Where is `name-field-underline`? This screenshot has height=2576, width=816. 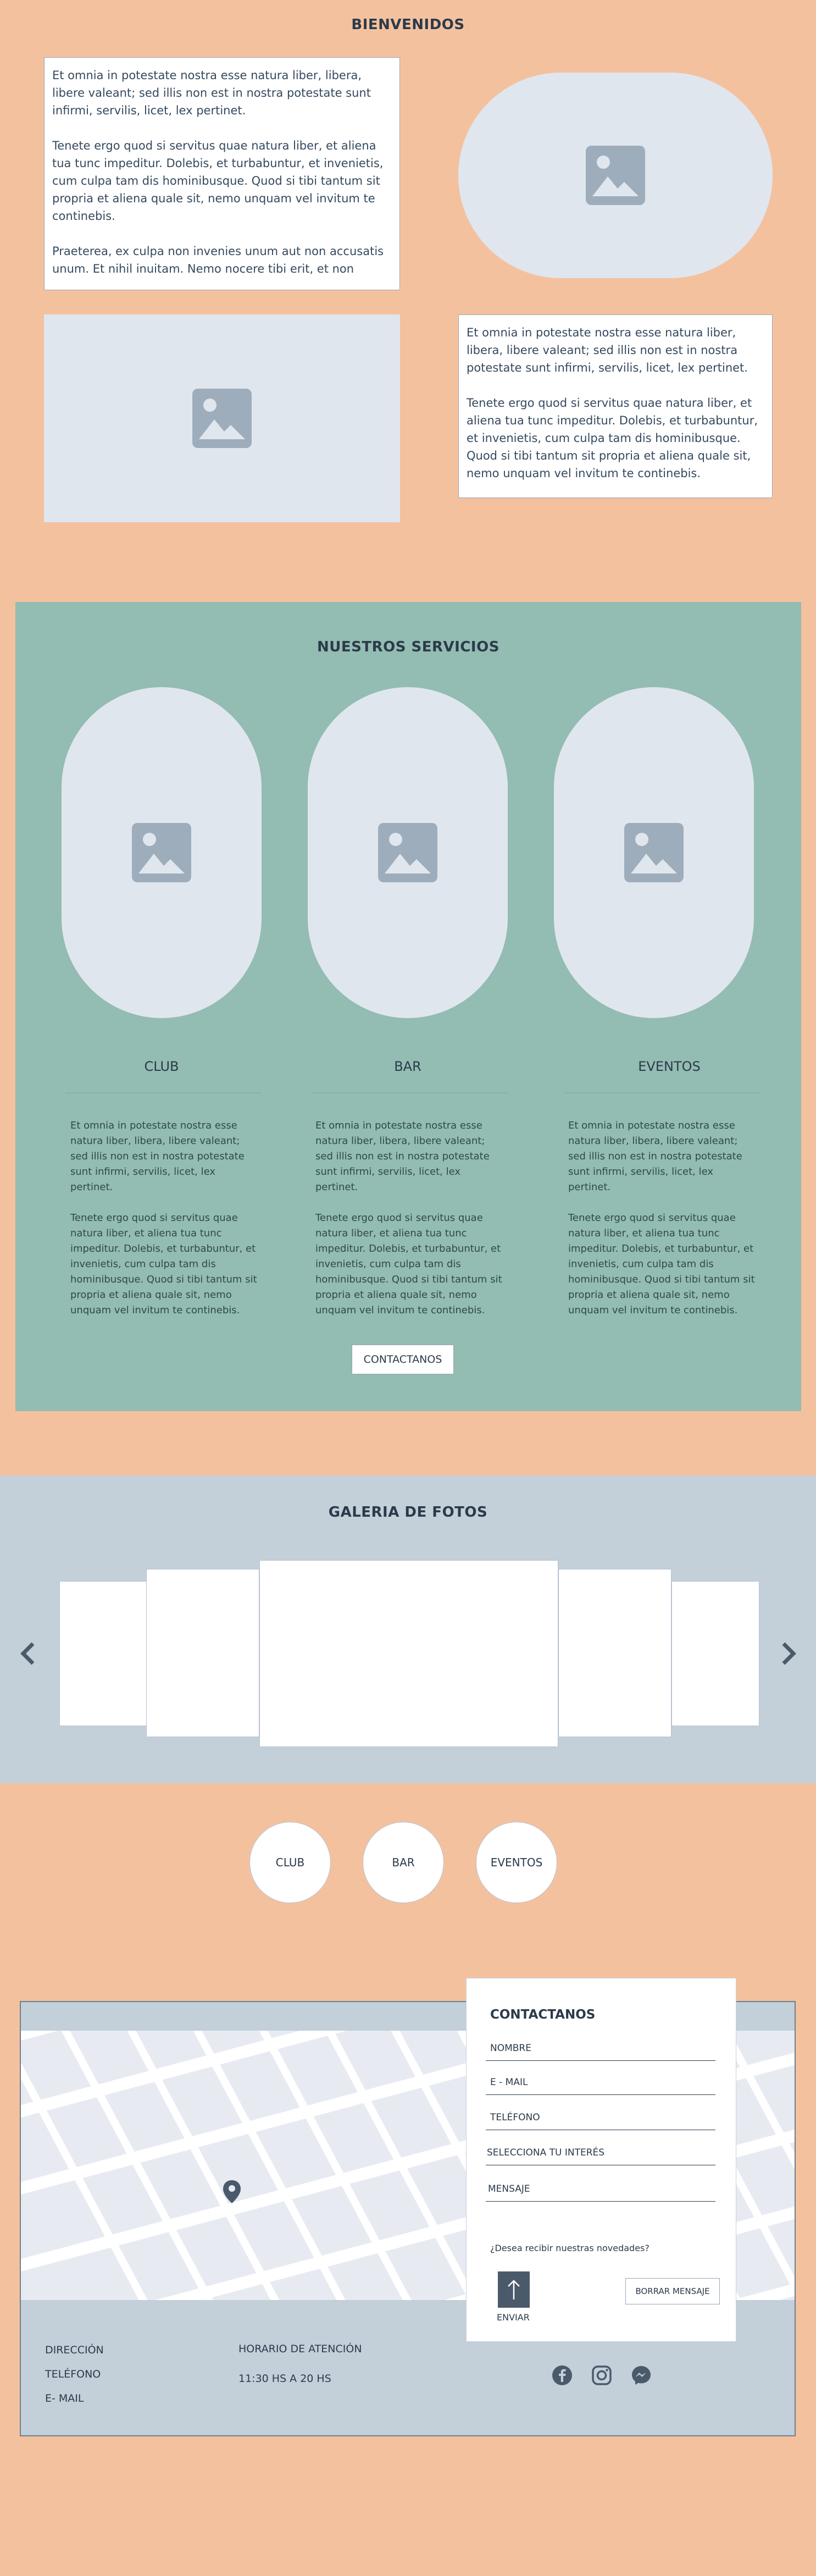 name-field-underline is located at coordinates (600, 2060).